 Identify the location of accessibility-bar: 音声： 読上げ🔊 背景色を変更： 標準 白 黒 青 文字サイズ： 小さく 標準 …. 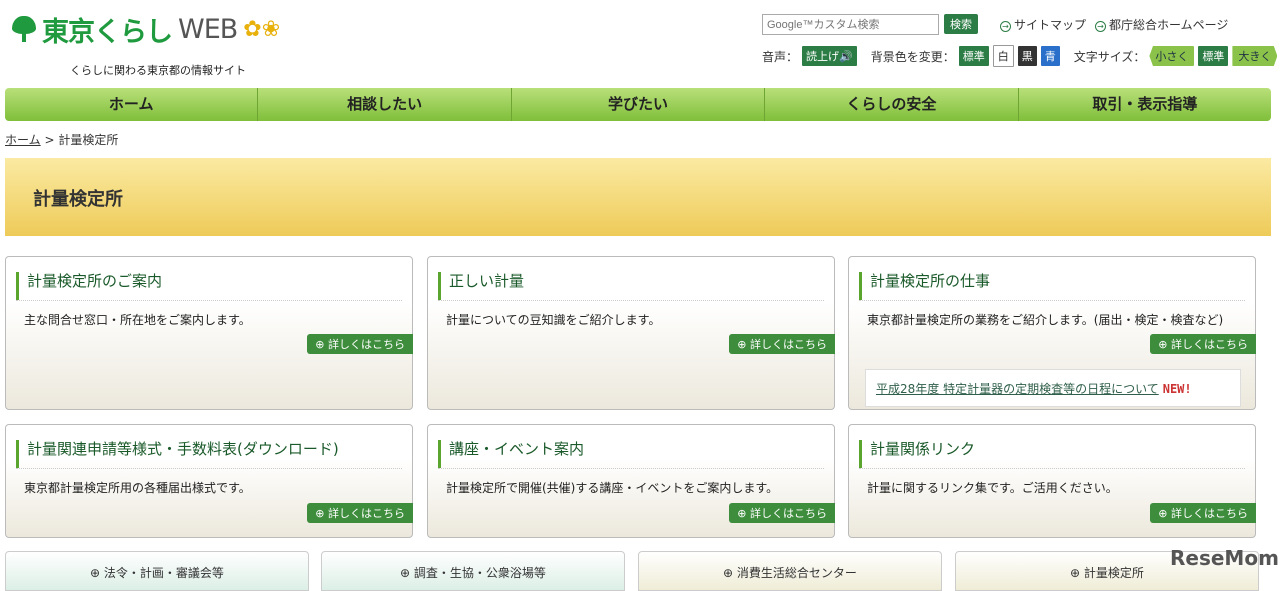
(1020, 56).